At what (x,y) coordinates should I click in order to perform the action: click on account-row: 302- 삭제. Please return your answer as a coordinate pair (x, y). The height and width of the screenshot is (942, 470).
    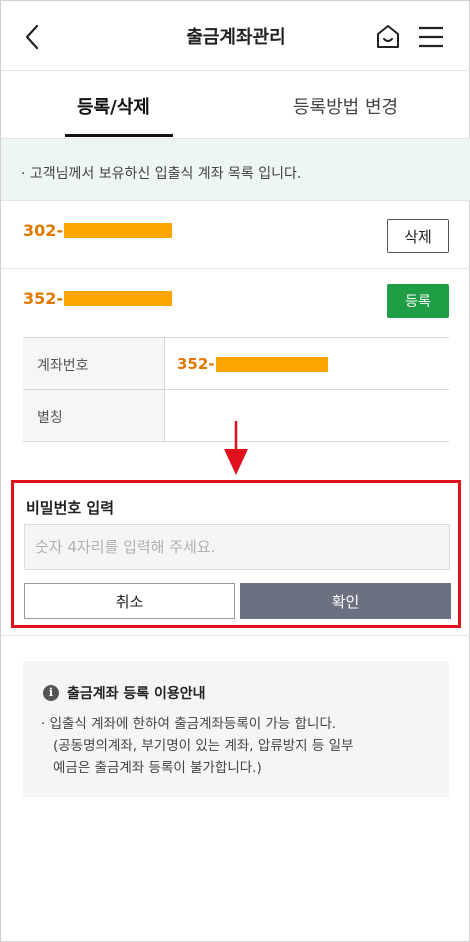
    Looking at the image, I should click on (235, 235).